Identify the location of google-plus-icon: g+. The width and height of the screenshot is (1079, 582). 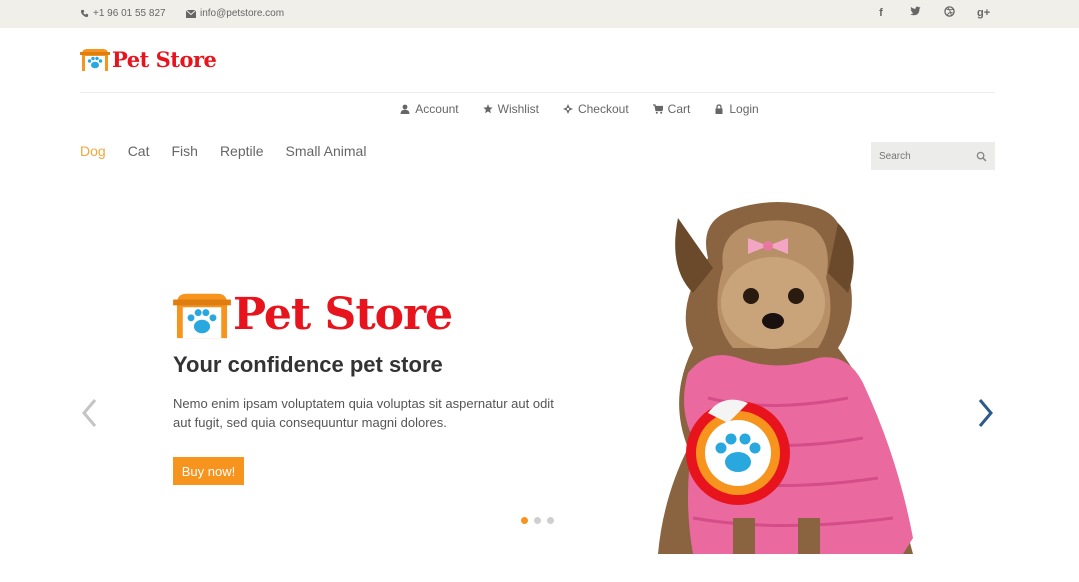
(983, 13).